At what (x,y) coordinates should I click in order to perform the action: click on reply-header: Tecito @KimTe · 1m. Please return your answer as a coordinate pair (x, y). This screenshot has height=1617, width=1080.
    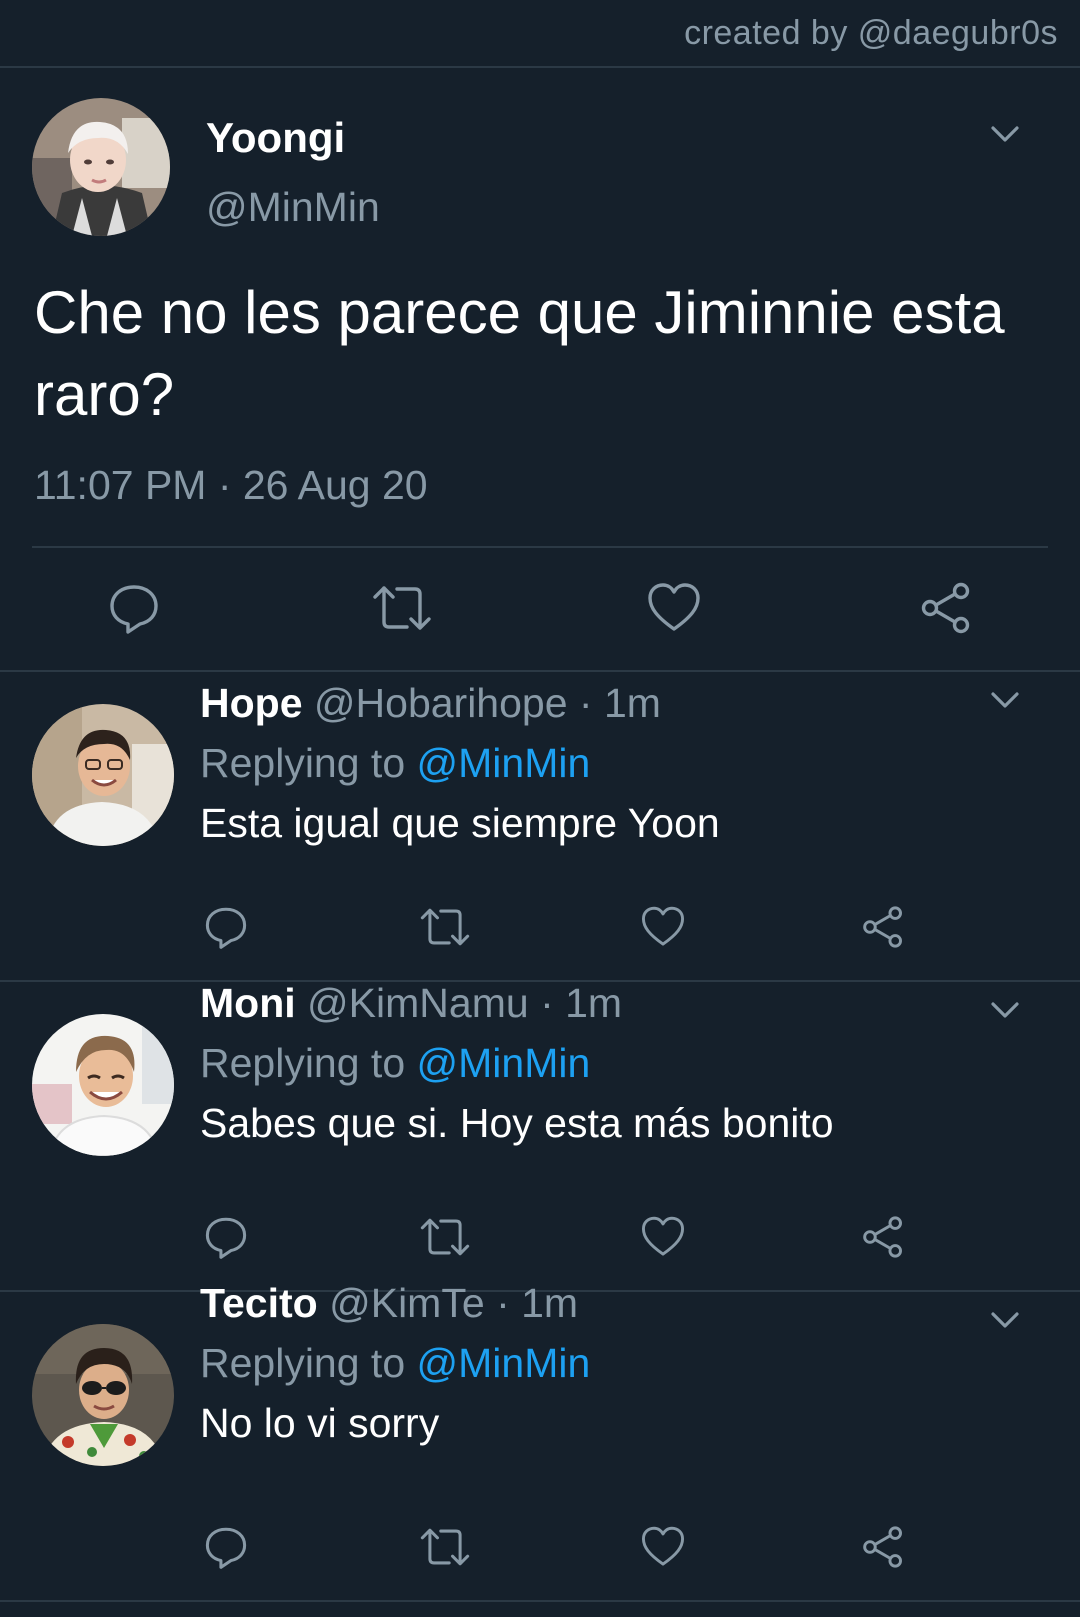
    Looking at the image, I should click on (389, 1303).